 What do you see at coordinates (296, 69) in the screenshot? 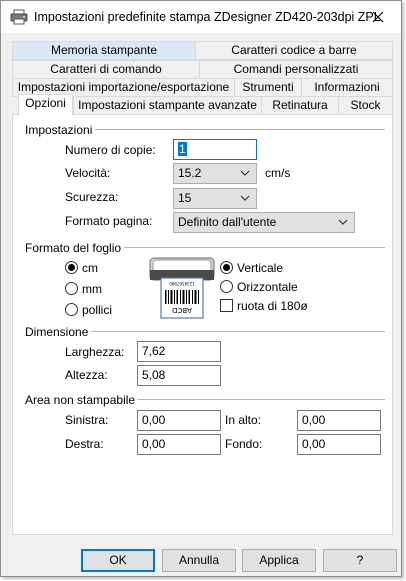
I see `tab-comandi-personalizzati: Comandi personalizzati` at bounding box center [296, 69].